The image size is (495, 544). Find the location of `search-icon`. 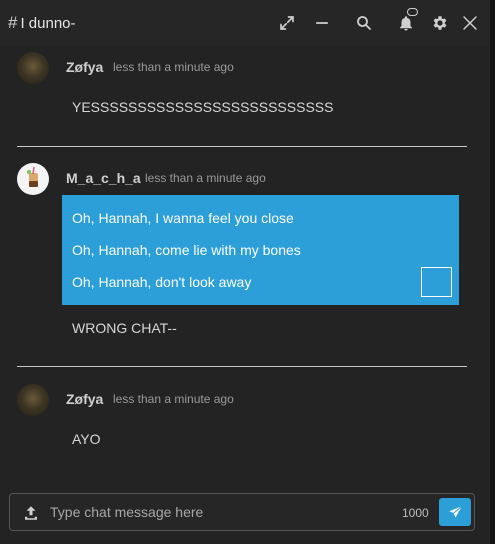

search-icon is located at coordinates (364, 23).